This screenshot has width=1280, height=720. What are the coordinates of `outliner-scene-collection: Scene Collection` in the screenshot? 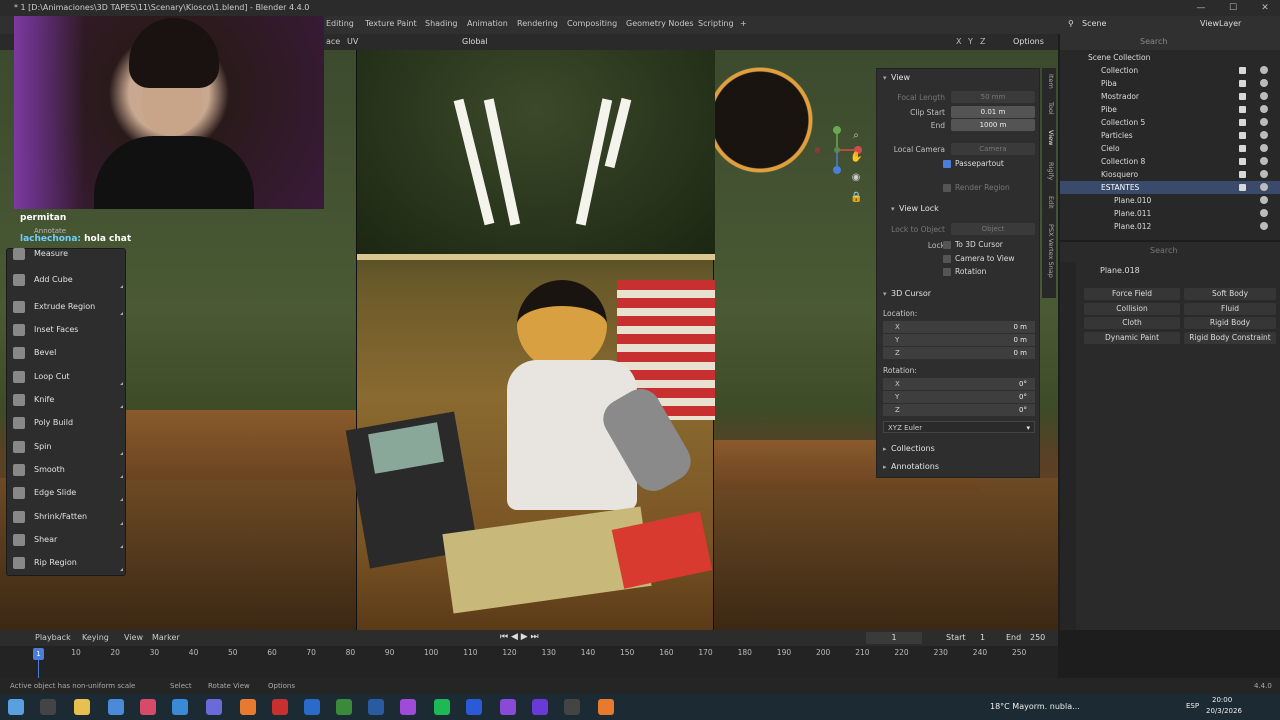 It's located at (1170, 57).